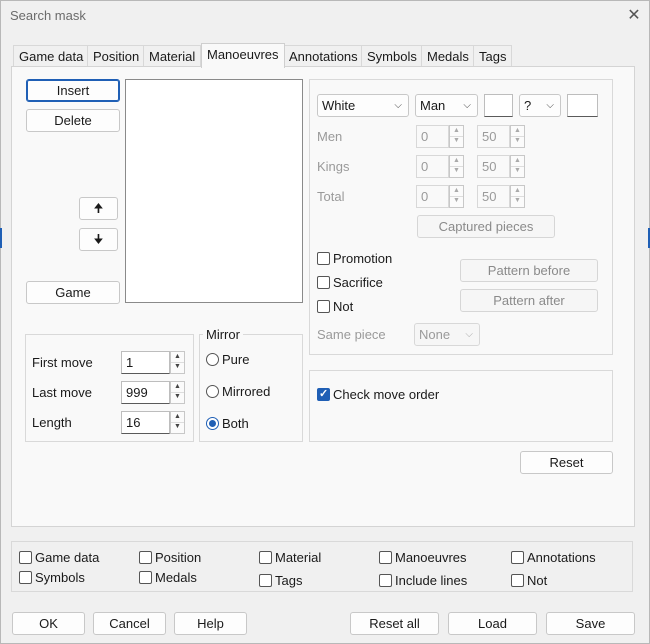 The width and height of the screenshot is (650, 644). I want to click on captured-pieces-button: Captured pieces, so click(486, 226).